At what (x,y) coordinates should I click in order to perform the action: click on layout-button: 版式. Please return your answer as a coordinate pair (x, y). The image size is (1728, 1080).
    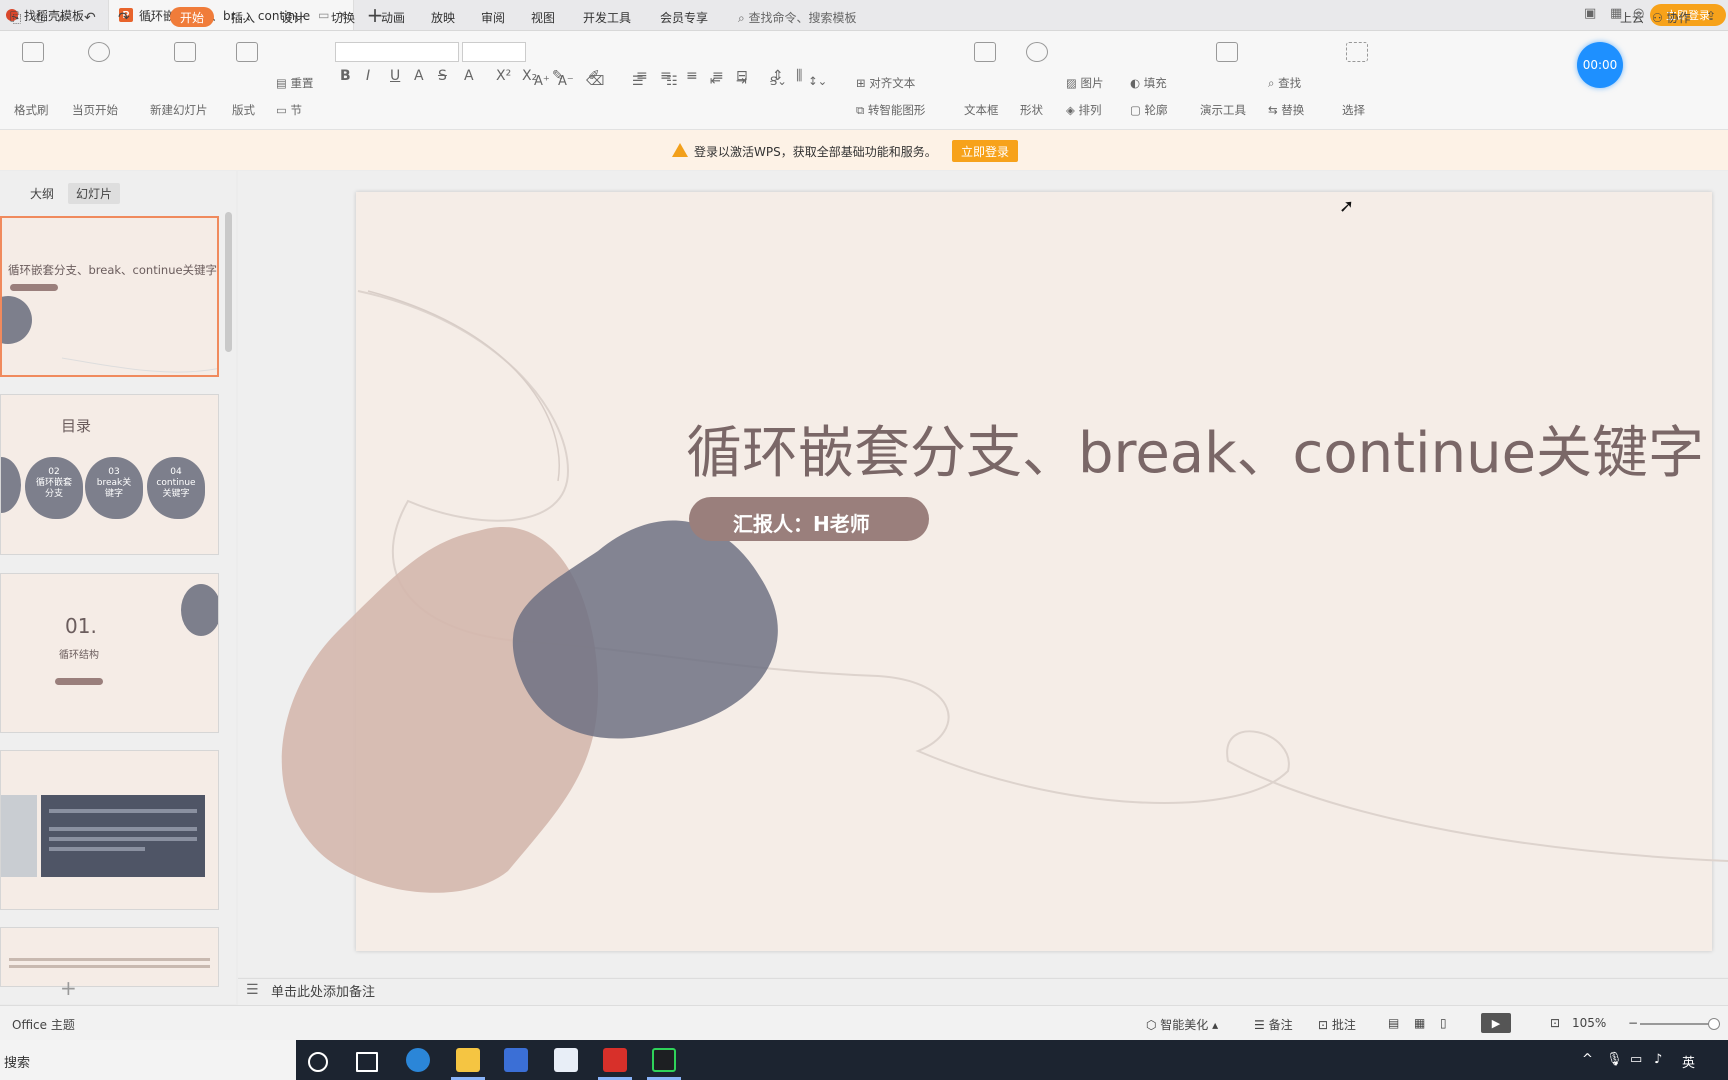
    Looking at the image, I should click on (243, 110).